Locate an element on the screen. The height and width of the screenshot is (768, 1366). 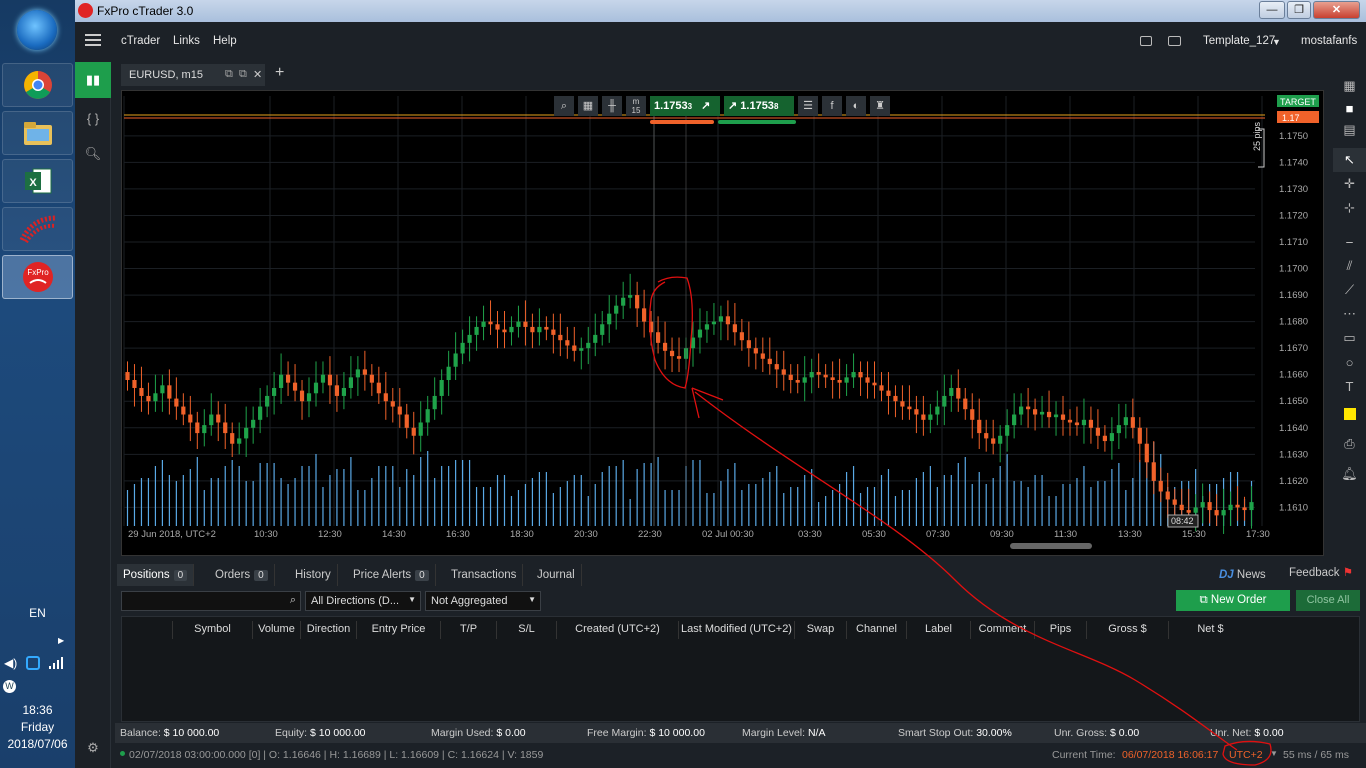
close-window-button: ✕ is located at coordinates (1336, 10).